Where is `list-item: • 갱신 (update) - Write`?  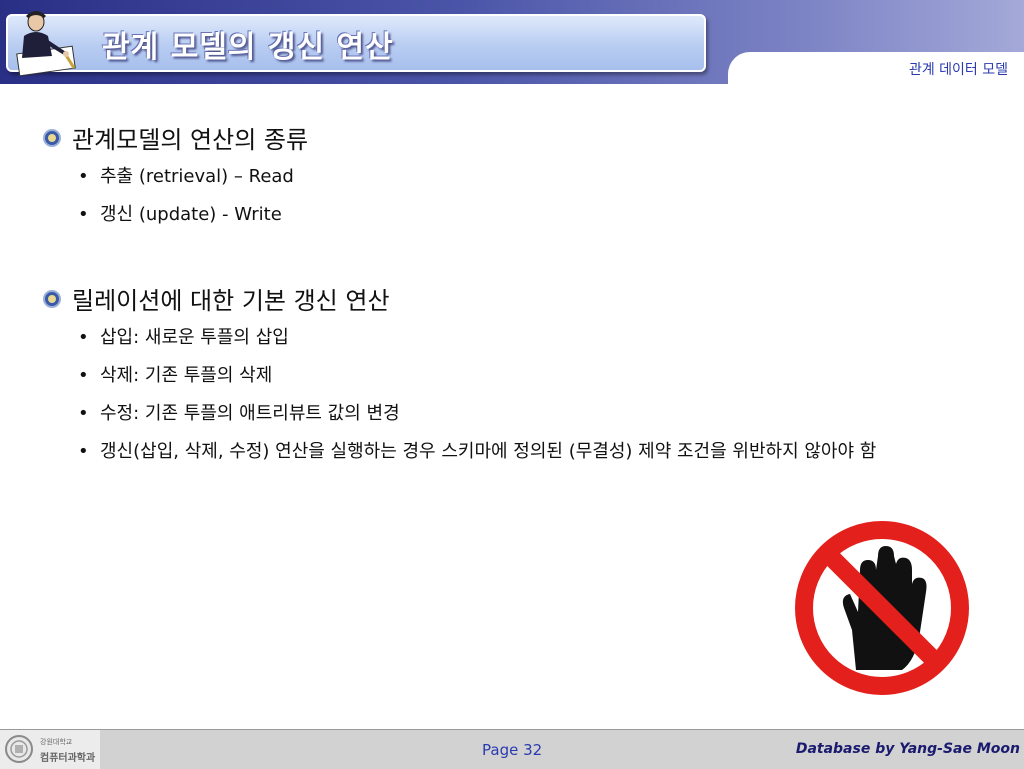
list-item: • 갱신 (update) - Write is located at coordinates (518, 214).